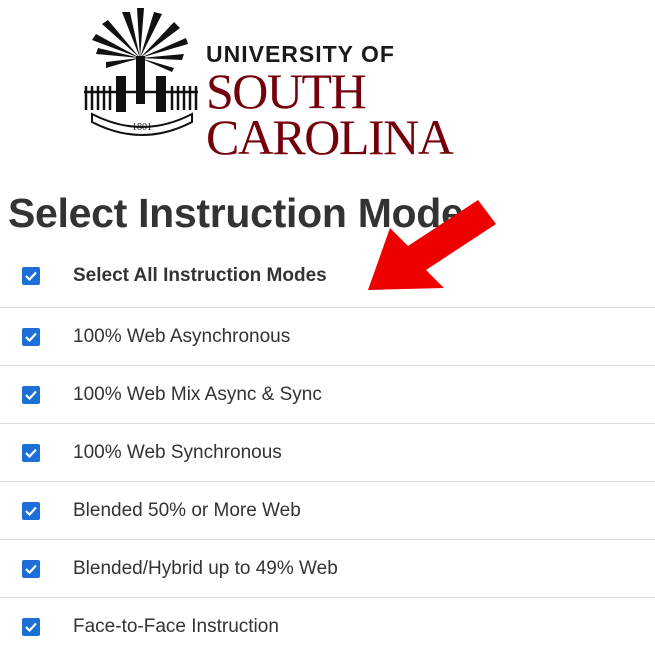 Image resolution: width=655 pixels, height=652 pixels. Describe the element at coordinates (197, 394) in the screenshot. I see `mode-label: 100% Web Mix Async & Sync` at that location.